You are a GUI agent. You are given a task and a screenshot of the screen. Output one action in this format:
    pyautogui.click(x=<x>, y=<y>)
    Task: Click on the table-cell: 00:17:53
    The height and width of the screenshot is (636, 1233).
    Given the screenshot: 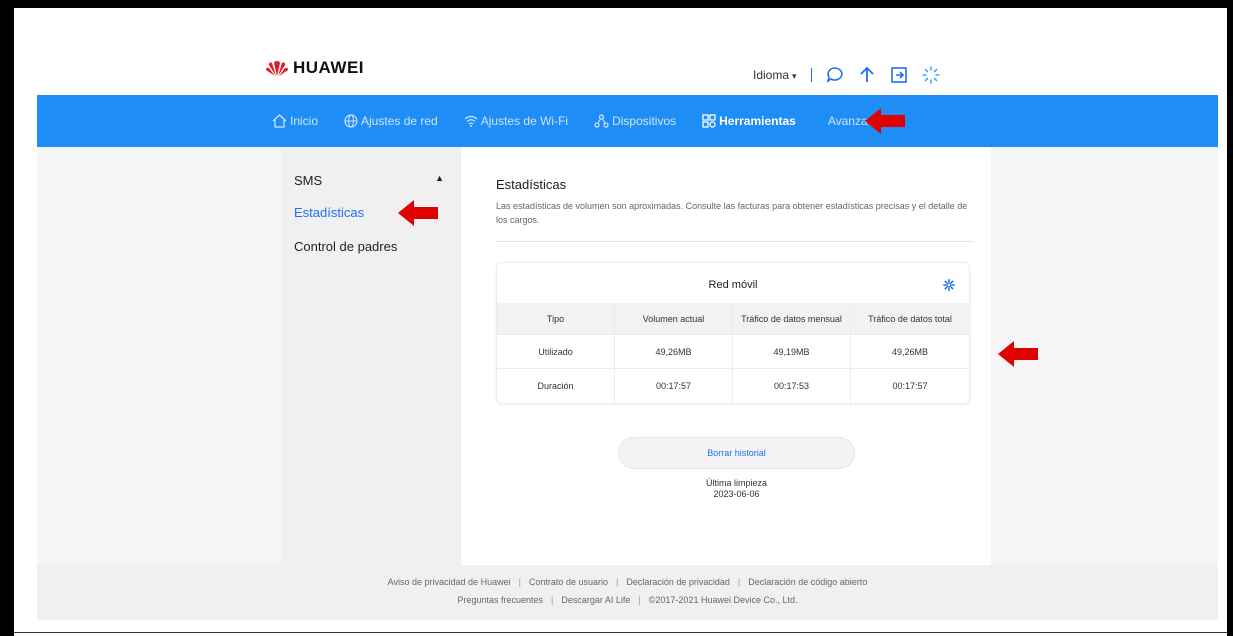 What is the action you would take?
    pyautogui.click(x=792, y=386)
    